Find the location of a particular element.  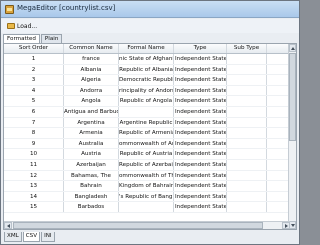

table-row: 15 Barbados Independent State is located at coordinates (147, 207).